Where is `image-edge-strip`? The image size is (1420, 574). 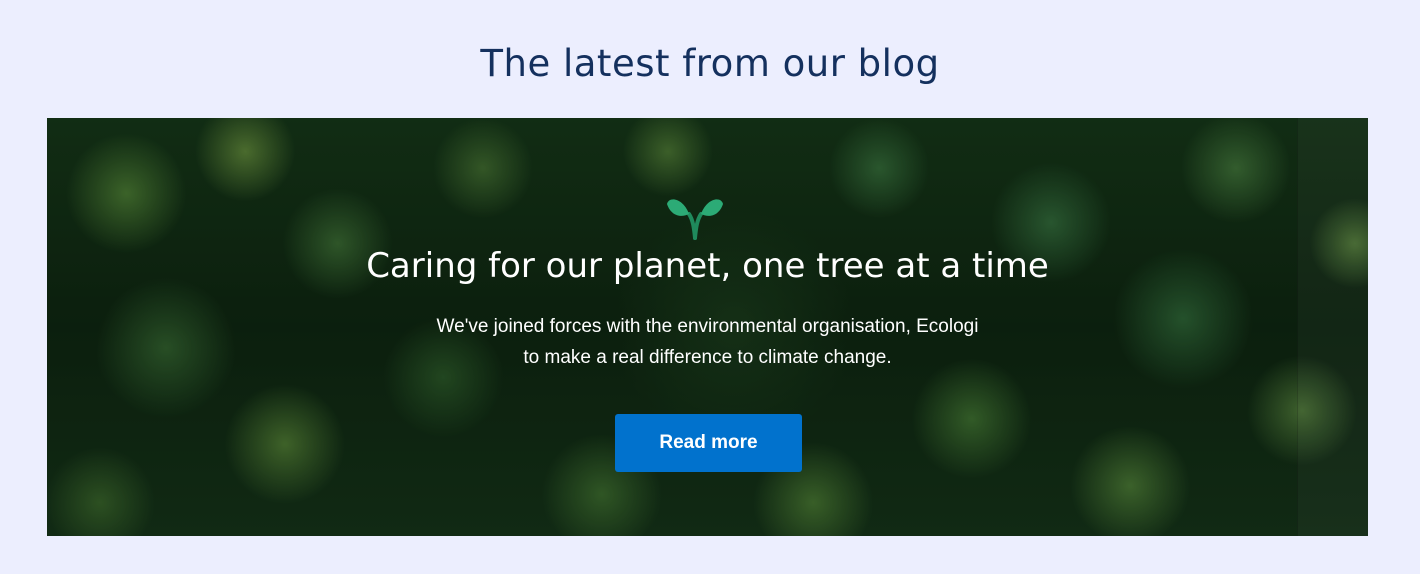 image-edge-strip is located at coordinates (1332, 327).